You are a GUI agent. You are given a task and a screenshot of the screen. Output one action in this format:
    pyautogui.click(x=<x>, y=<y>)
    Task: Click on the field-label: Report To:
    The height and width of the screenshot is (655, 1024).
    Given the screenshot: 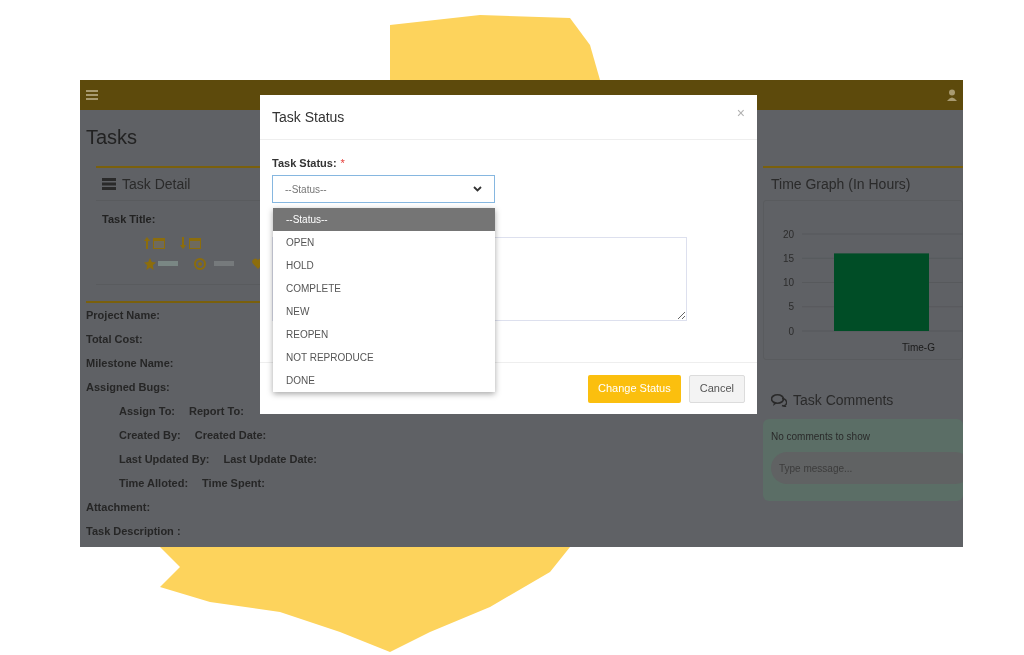 What is the action you would take?
    pyautogui.click(x=216, y=411)
    